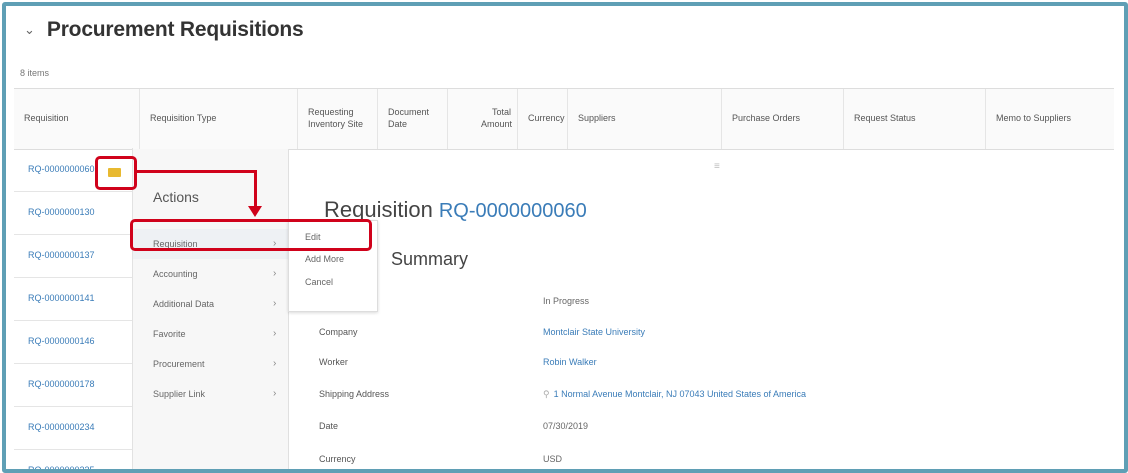 The width and height of the screenshot is (1128, 473). Describe the element at coordinates (73, 459) in the screenshot. I see `table-row: RQ-0000000235` at that location.